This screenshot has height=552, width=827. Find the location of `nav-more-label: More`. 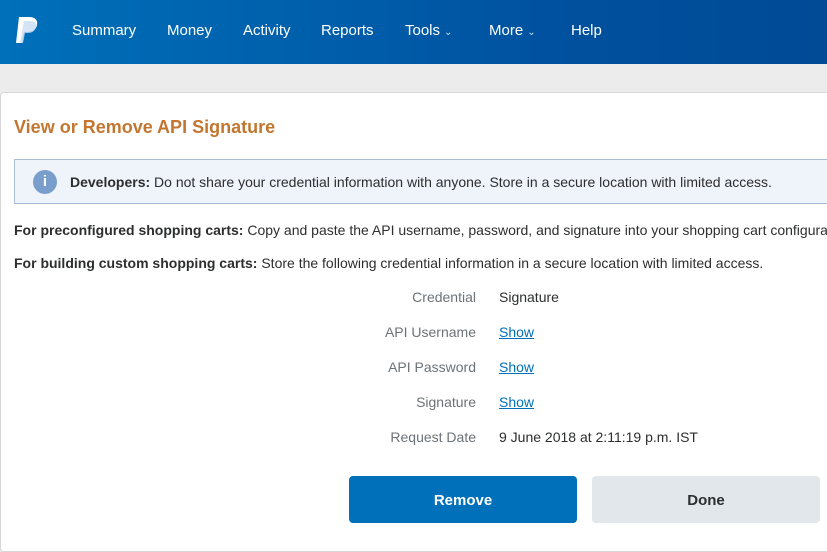

nav-more-label: More is located at coordinates (506, 30).